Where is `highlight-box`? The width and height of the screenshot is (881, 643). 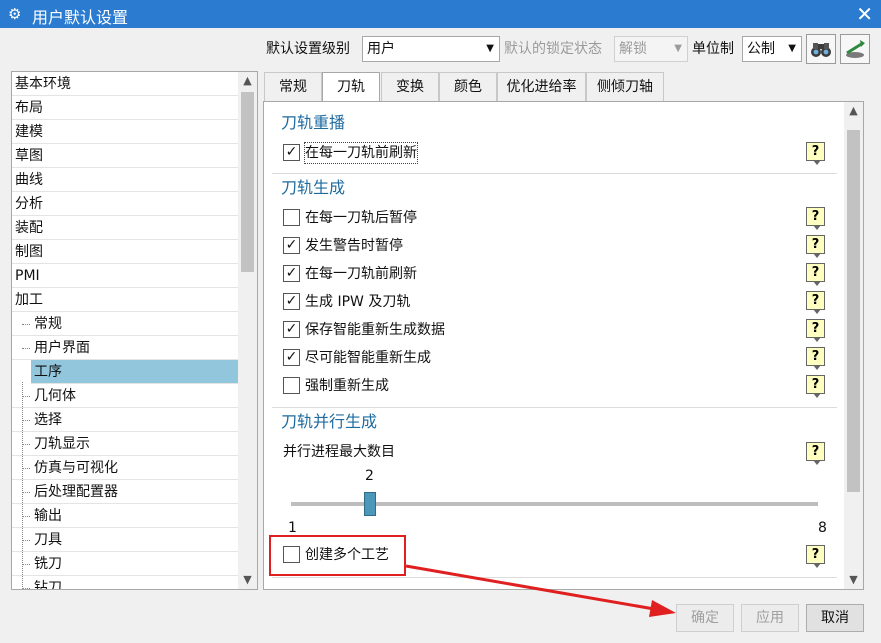 highlight-box is located at coordinates (337, 555).